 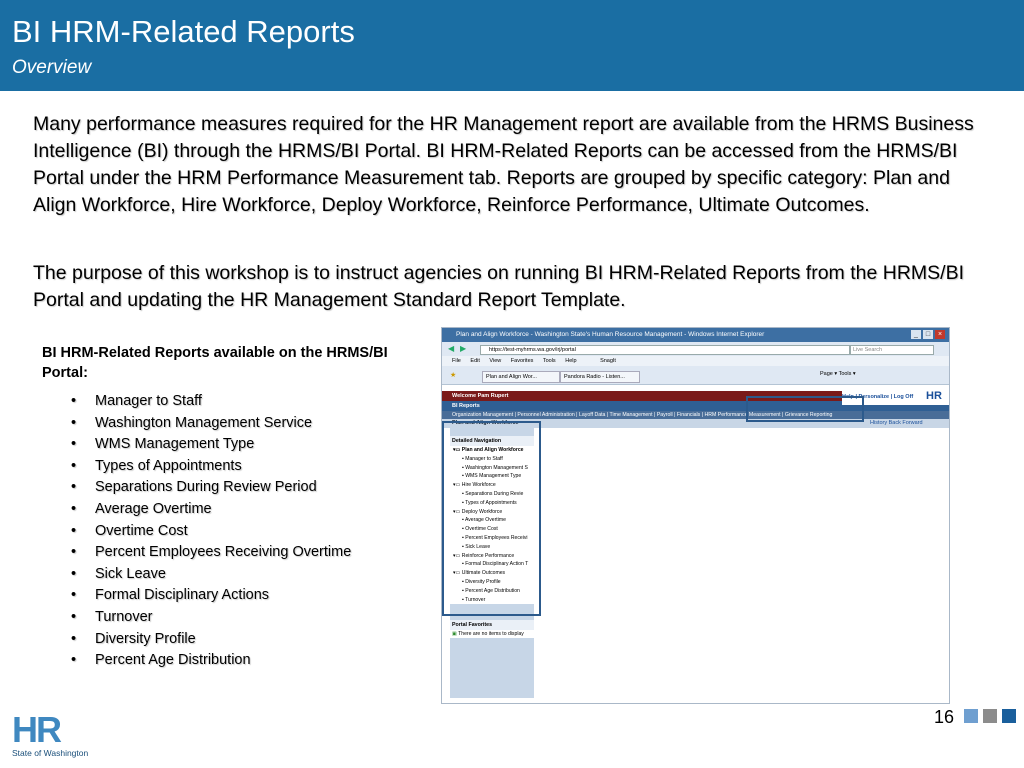 What do you see at coordinates (940, 334) in the screenshot?
I see `close-icon: ×` at bounding box center [940, 334].